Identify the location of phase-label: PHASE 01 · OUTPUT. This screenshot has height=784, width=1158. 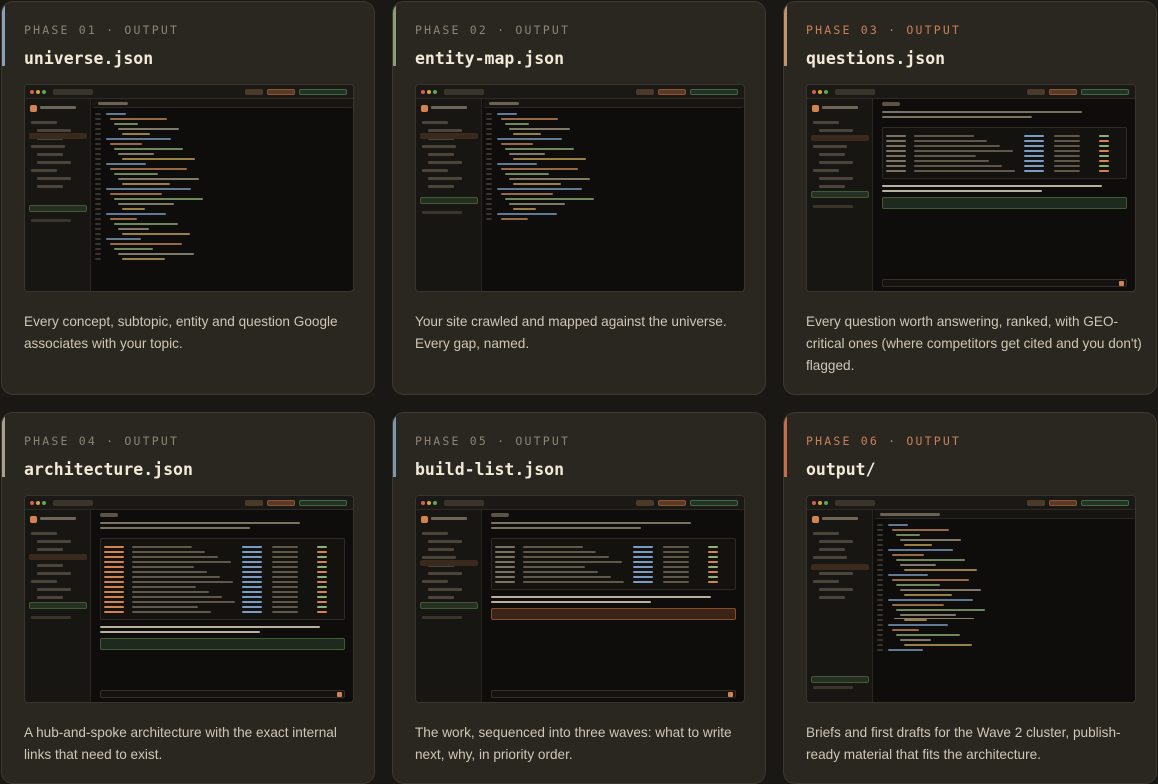
(102, 30).